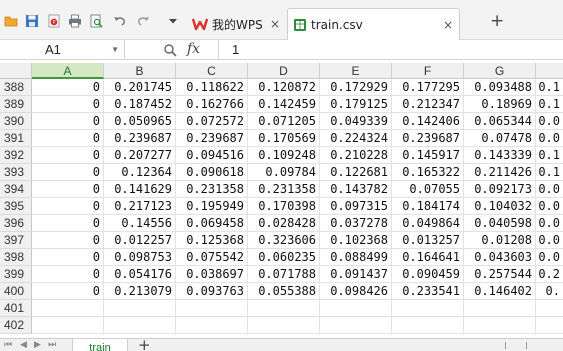  I want to click on formula-input: 1, so click(235, 49).